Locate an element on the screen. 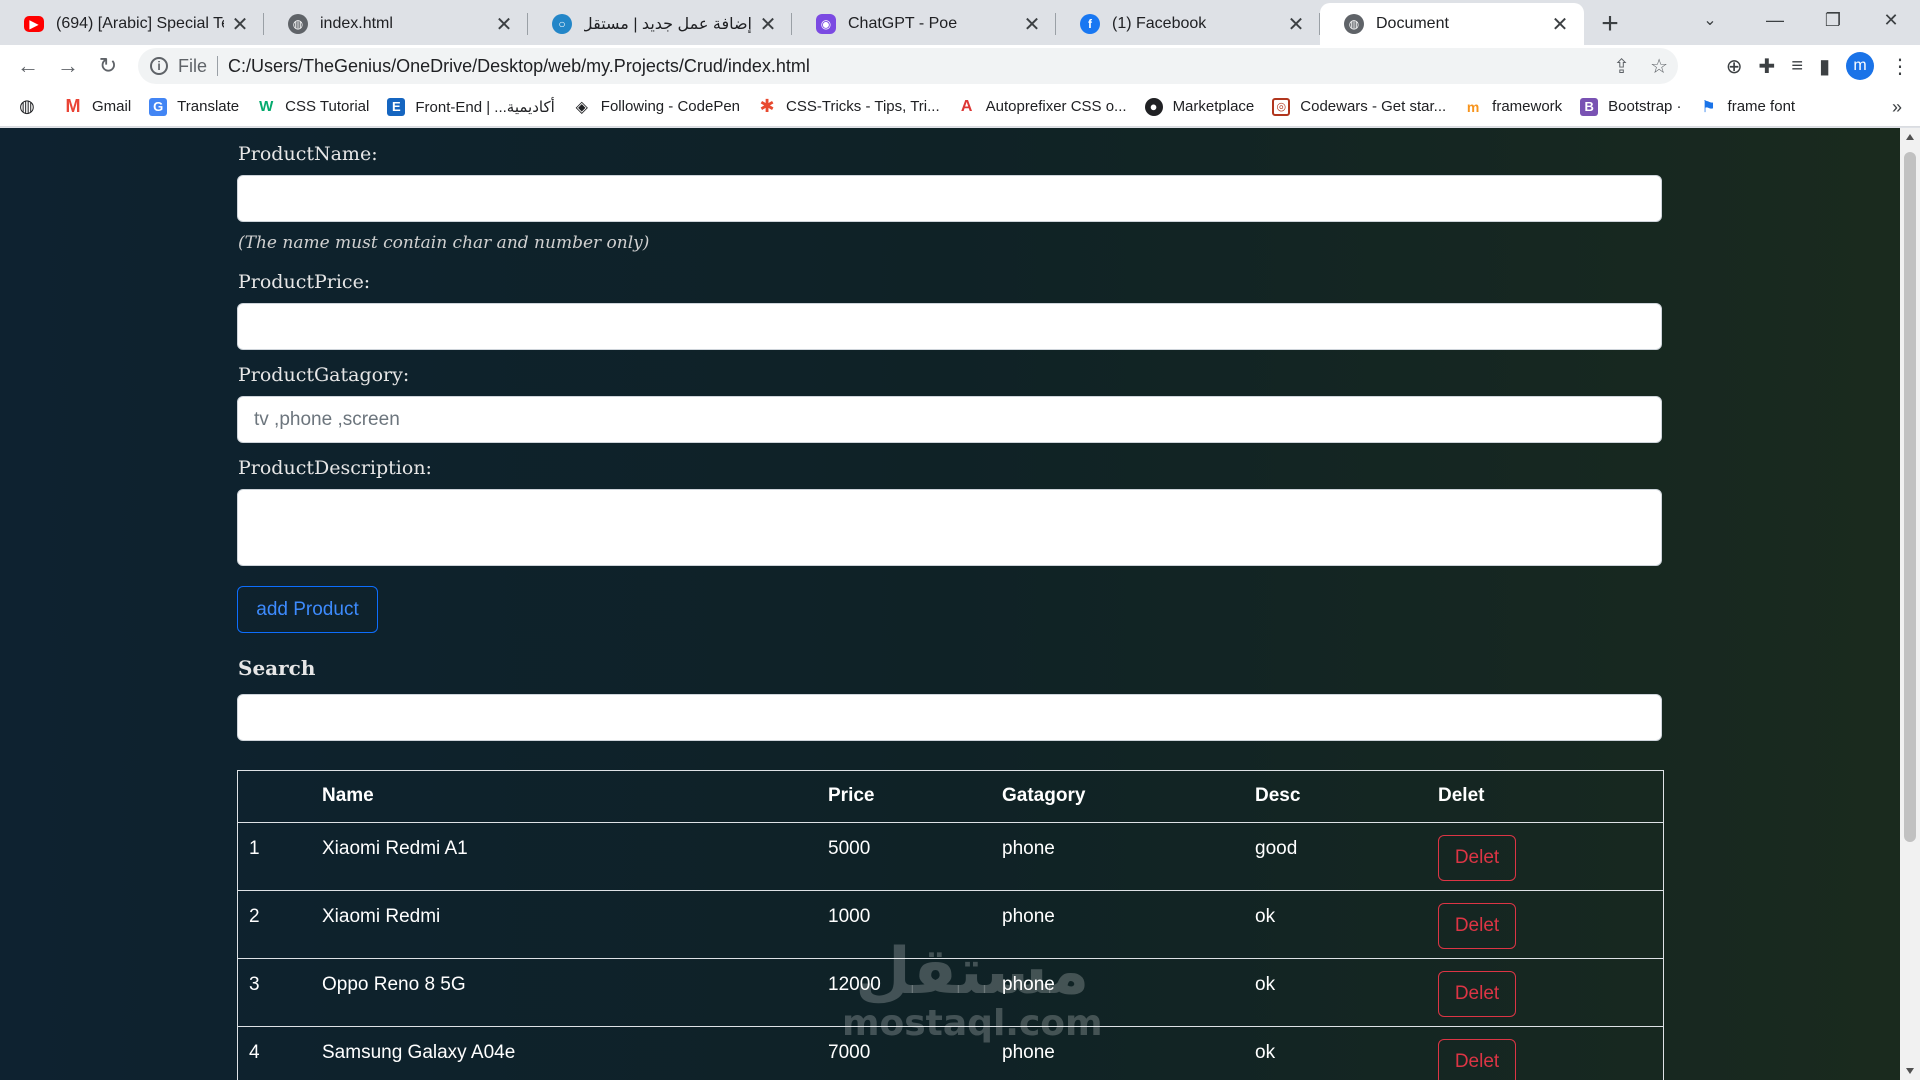 This screenshot has width=1920, height=1080. row-price: 1000 is located at coordinates (849, 916).